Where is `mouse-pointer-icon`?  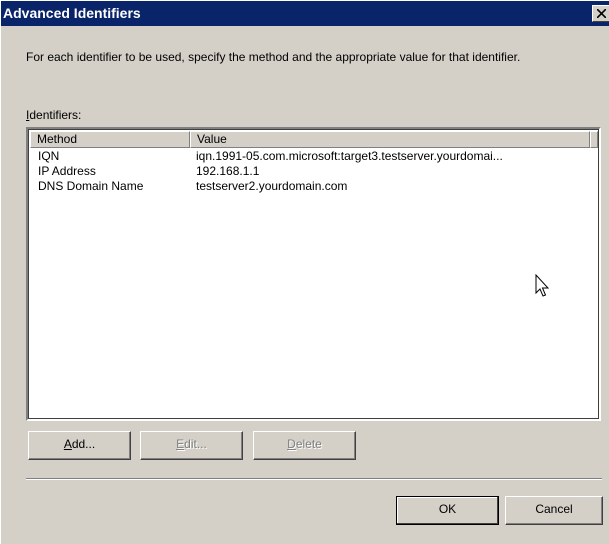 mouse-pointer-icon is located at coordinates (542, 285).